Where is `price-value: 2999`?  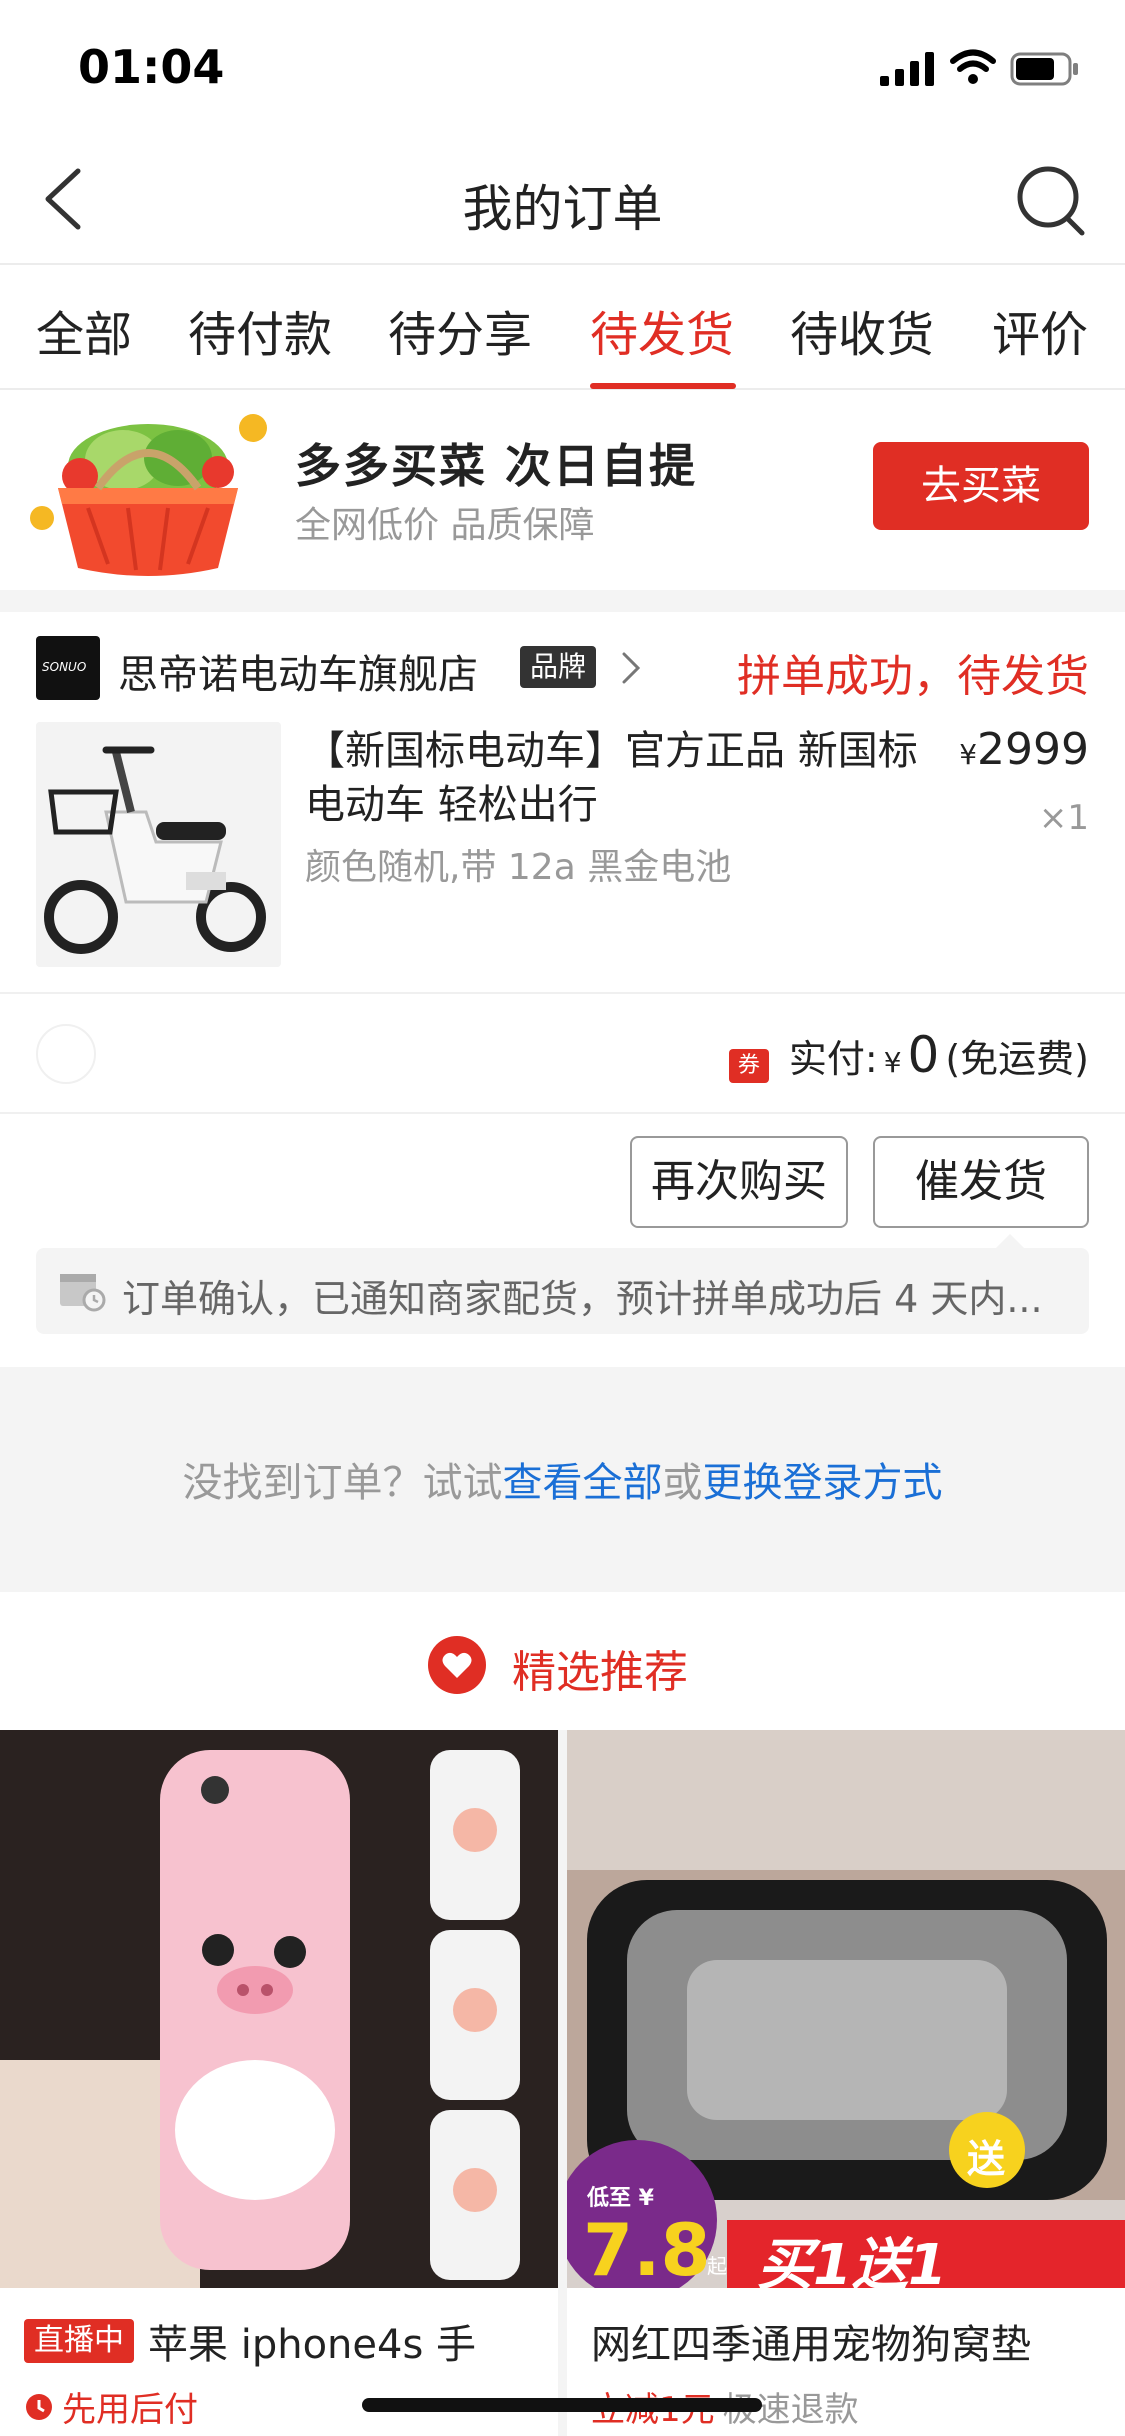 price-value: 2999 is located at coordinates (1033, 749).